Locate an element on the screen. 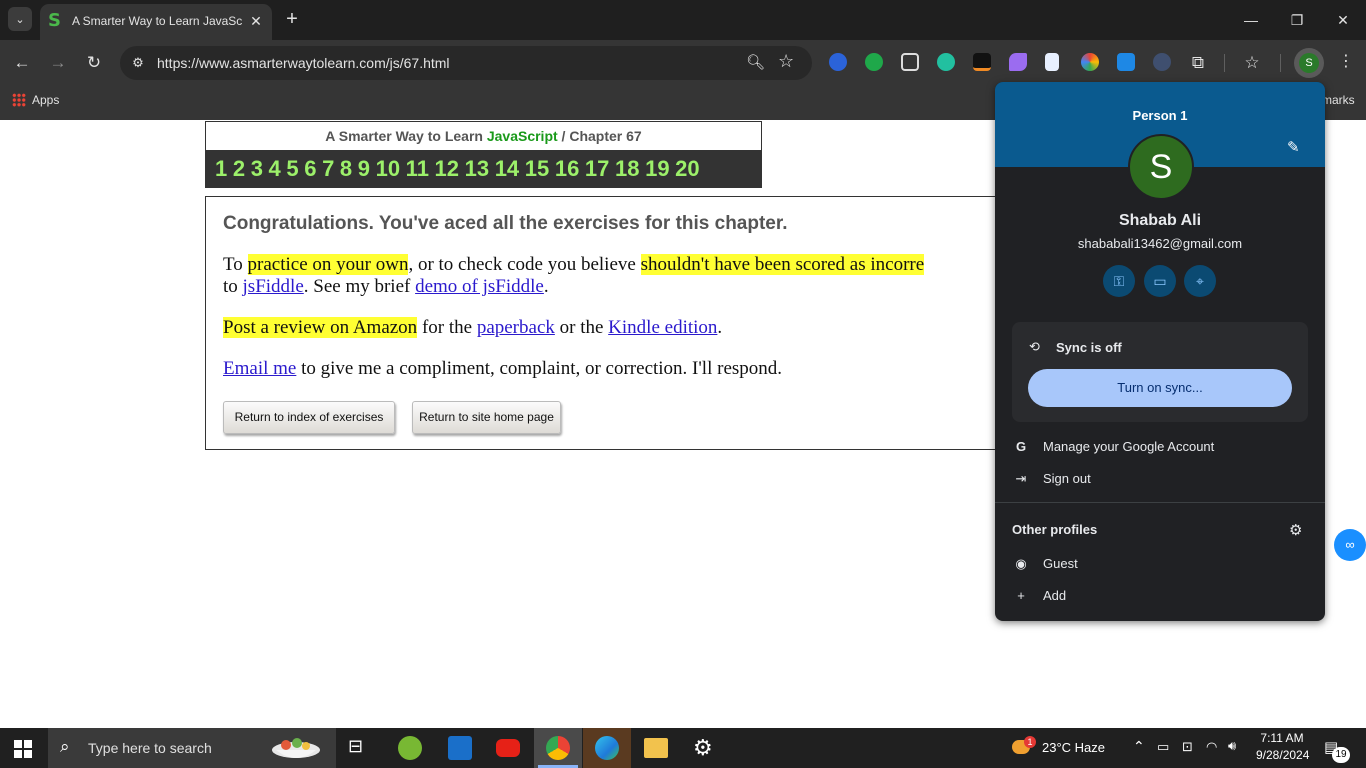  cursor-extension-icon is located at coordinates (1162, 62).